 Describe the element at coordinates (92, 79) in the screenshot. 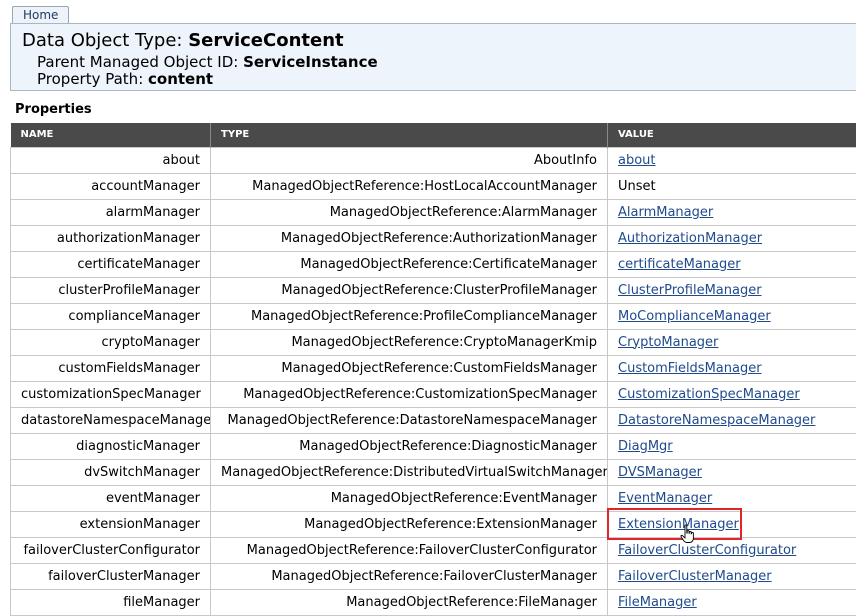

I see `path-label: Property Path:` at that location.